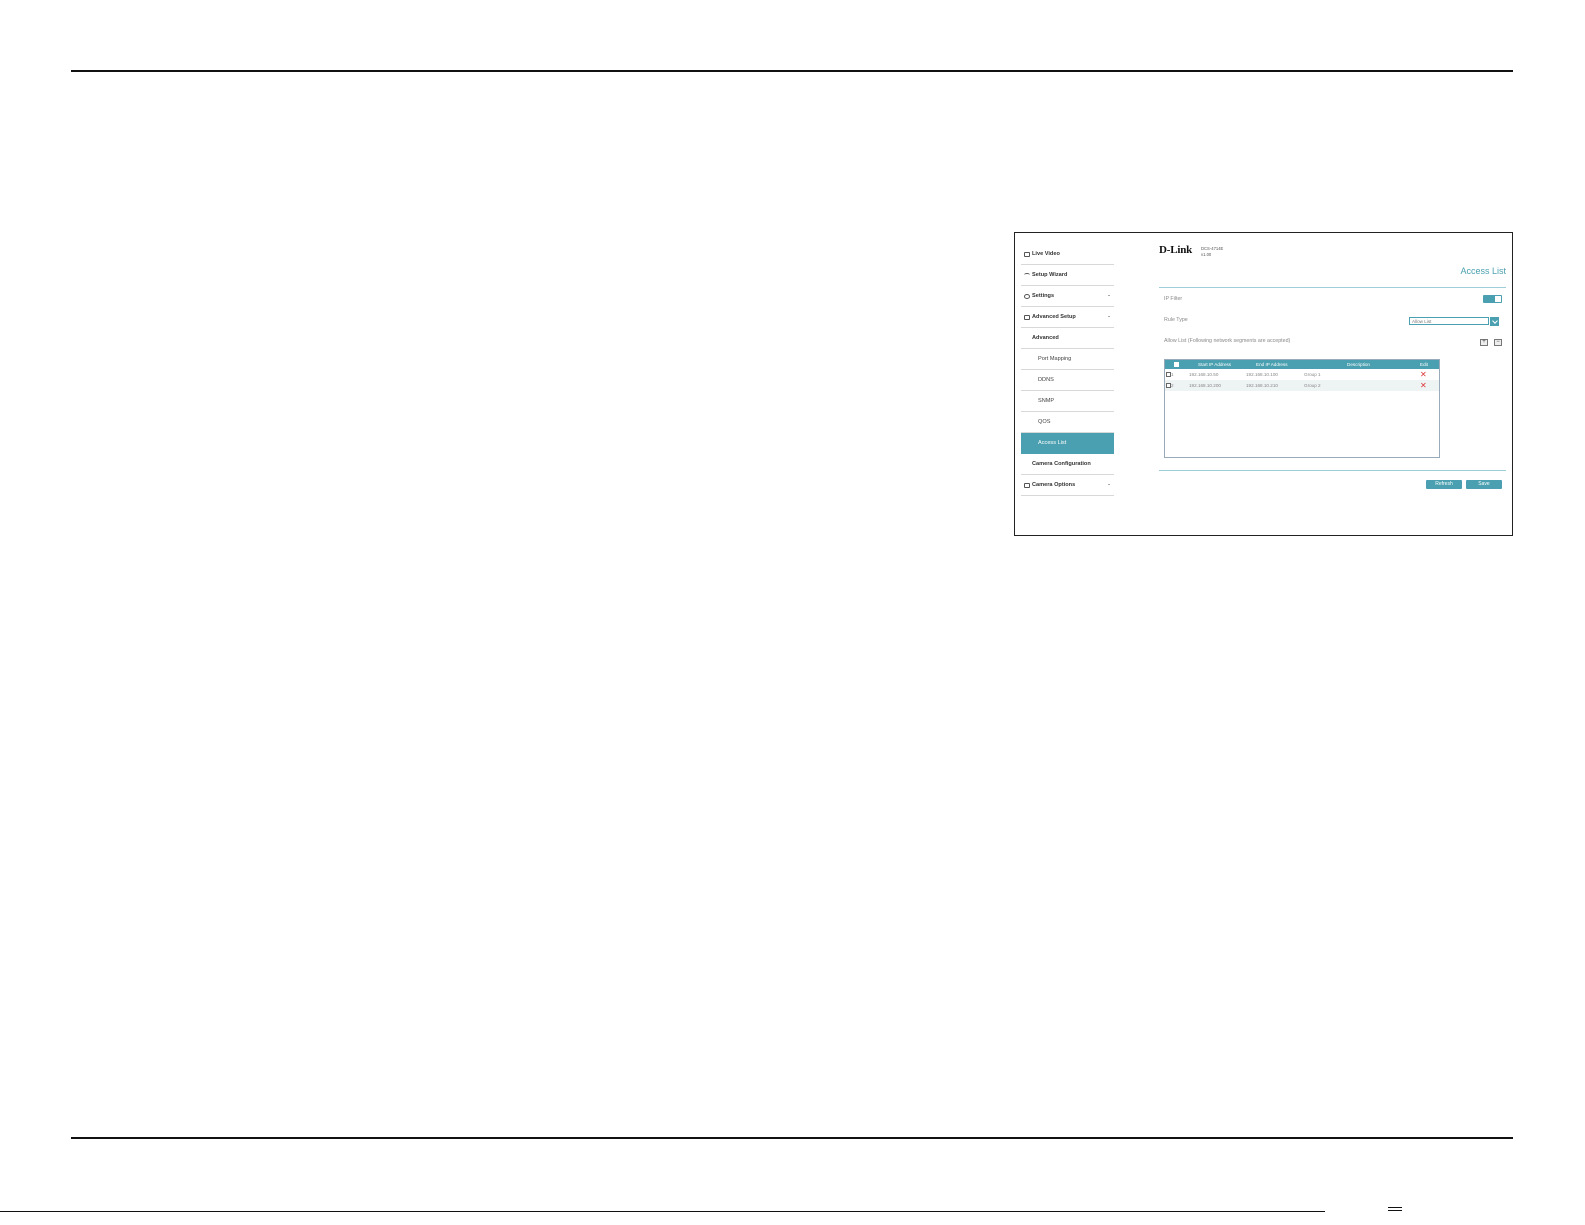 The width and height of the screenshot is (1585, 1225). Describe the element at coordinates (1172, 385) in the screenshot. I see `row-number: 2` at that location.